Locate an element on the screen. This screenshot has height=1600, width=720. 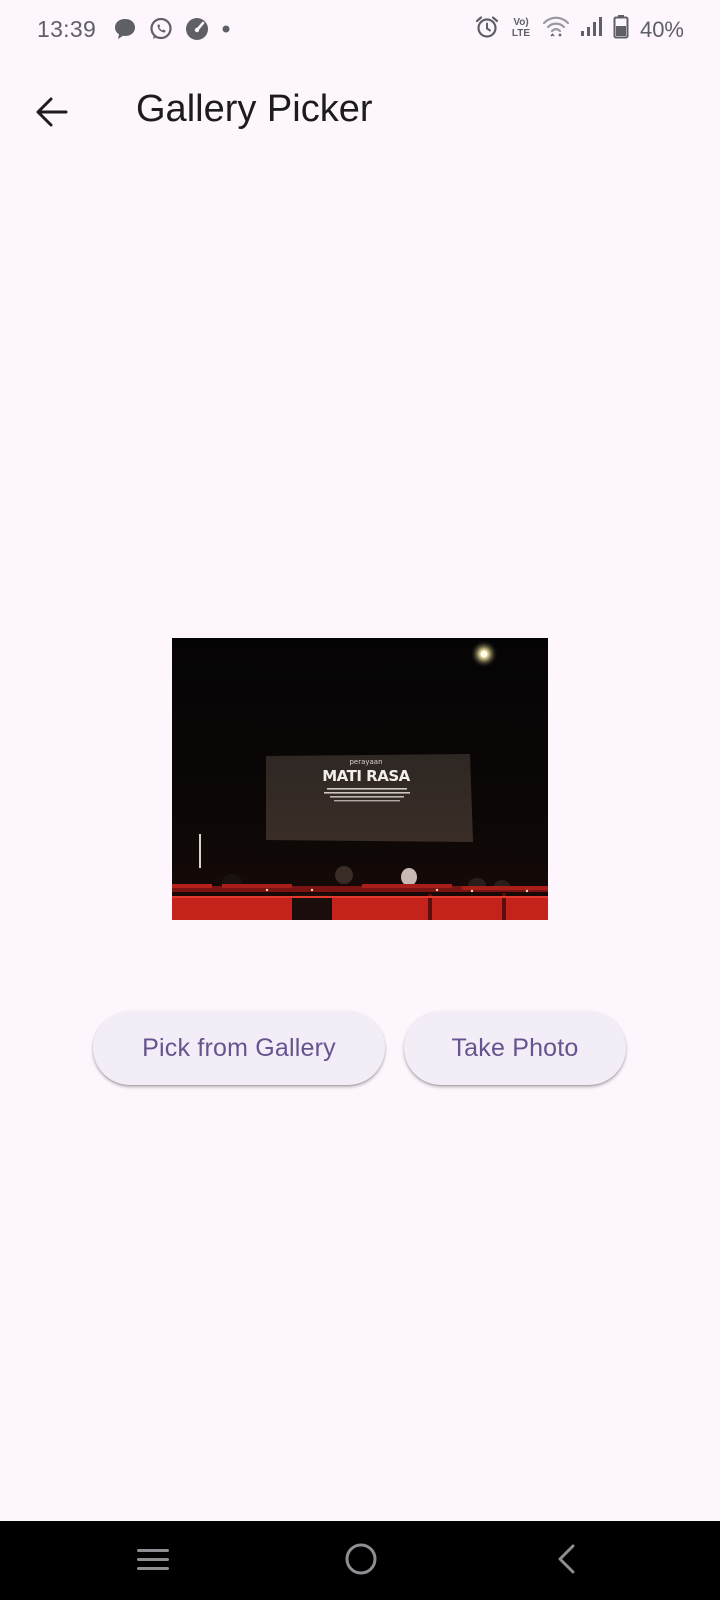
battery-percent: 40% is located at coordinates (661, 29).